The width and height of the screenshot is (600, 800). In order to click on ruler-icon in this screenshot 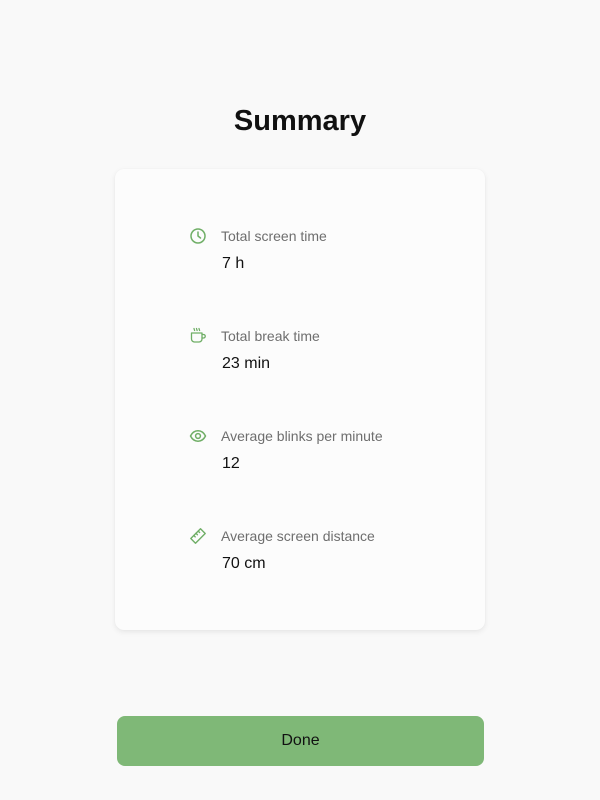, I will do `click(198, 536)`.